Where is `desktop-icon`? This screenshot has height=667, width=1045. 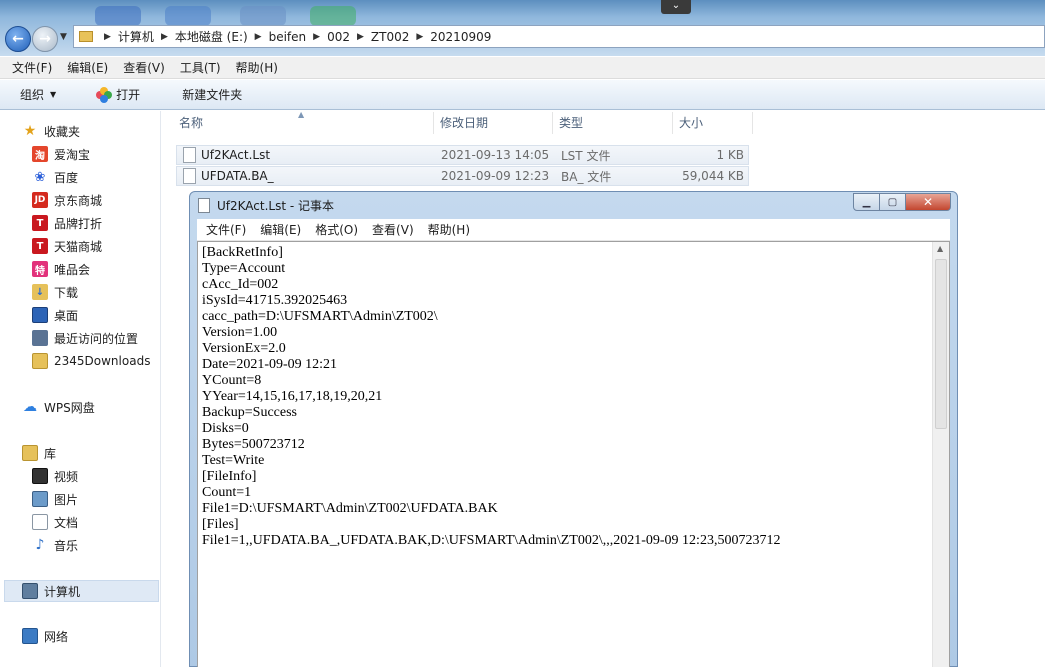 desktop-icon is located at coordinates (40, 315).